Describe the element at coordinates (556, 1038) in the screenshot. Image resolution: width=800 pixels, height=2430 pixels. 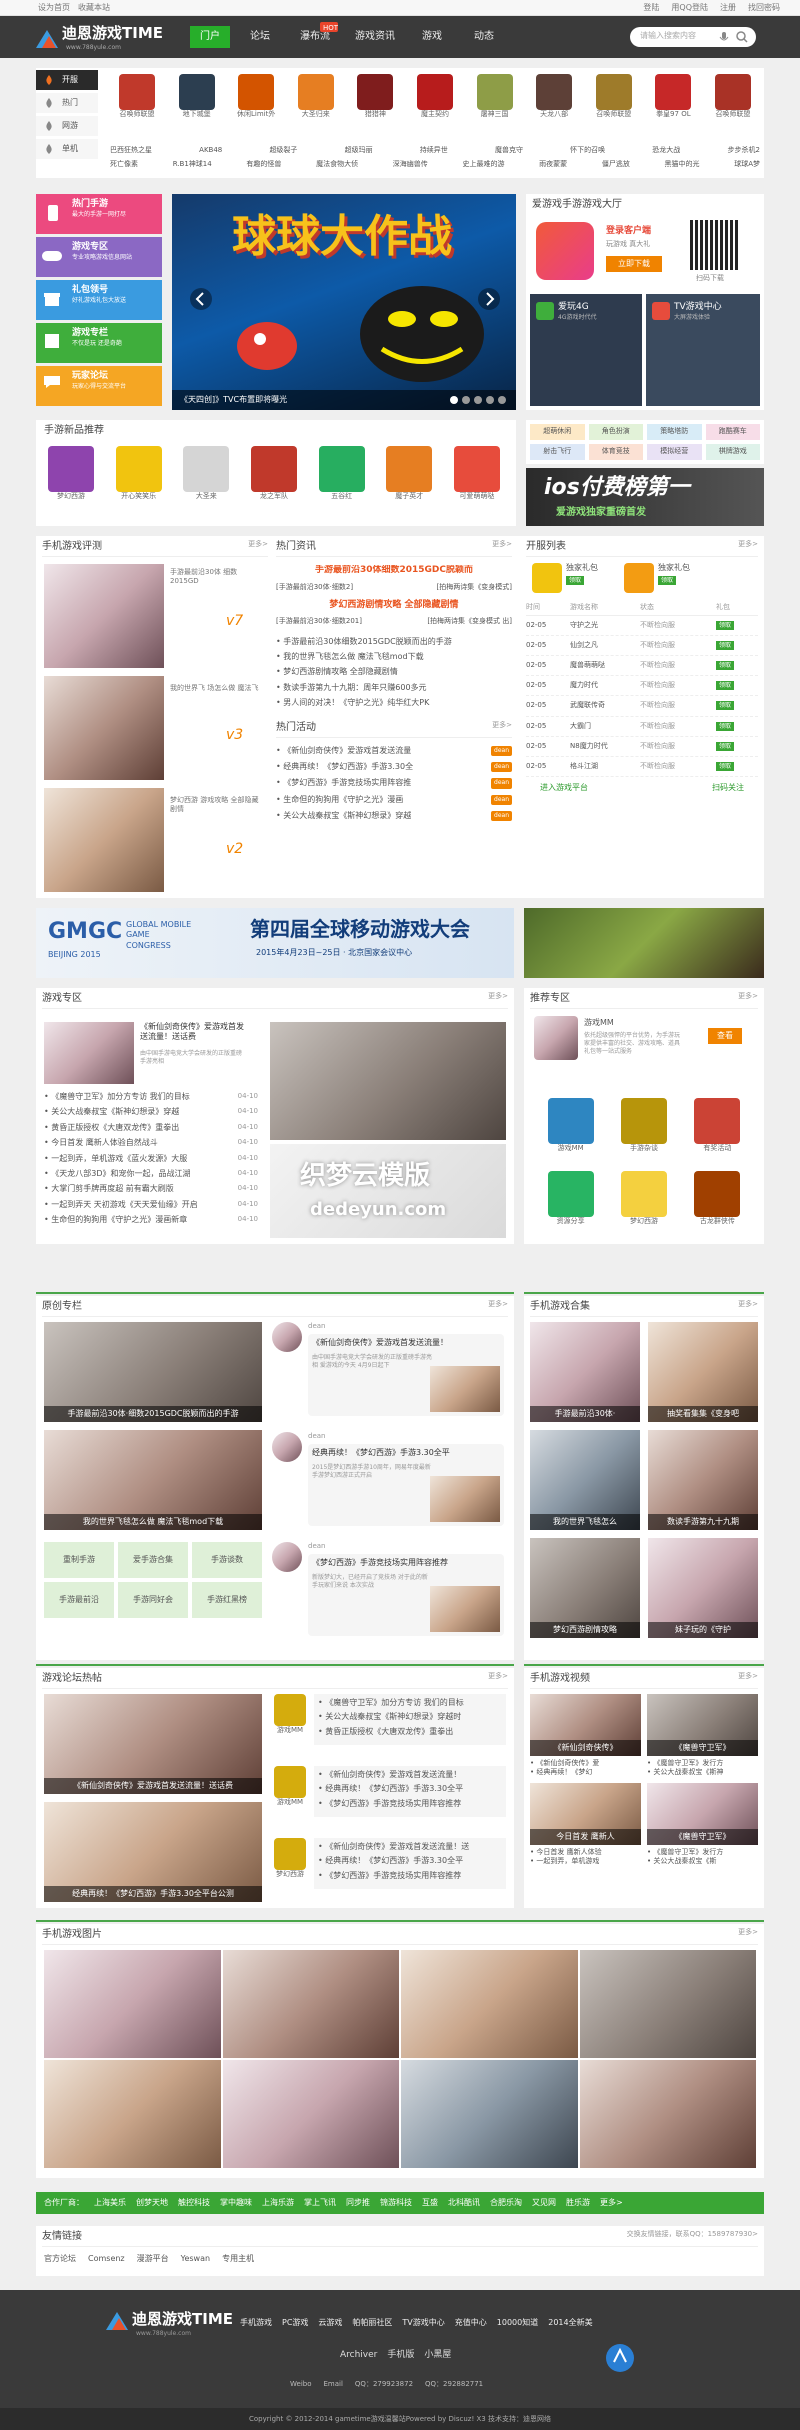
I see `recommend-top-avatar` at that location.